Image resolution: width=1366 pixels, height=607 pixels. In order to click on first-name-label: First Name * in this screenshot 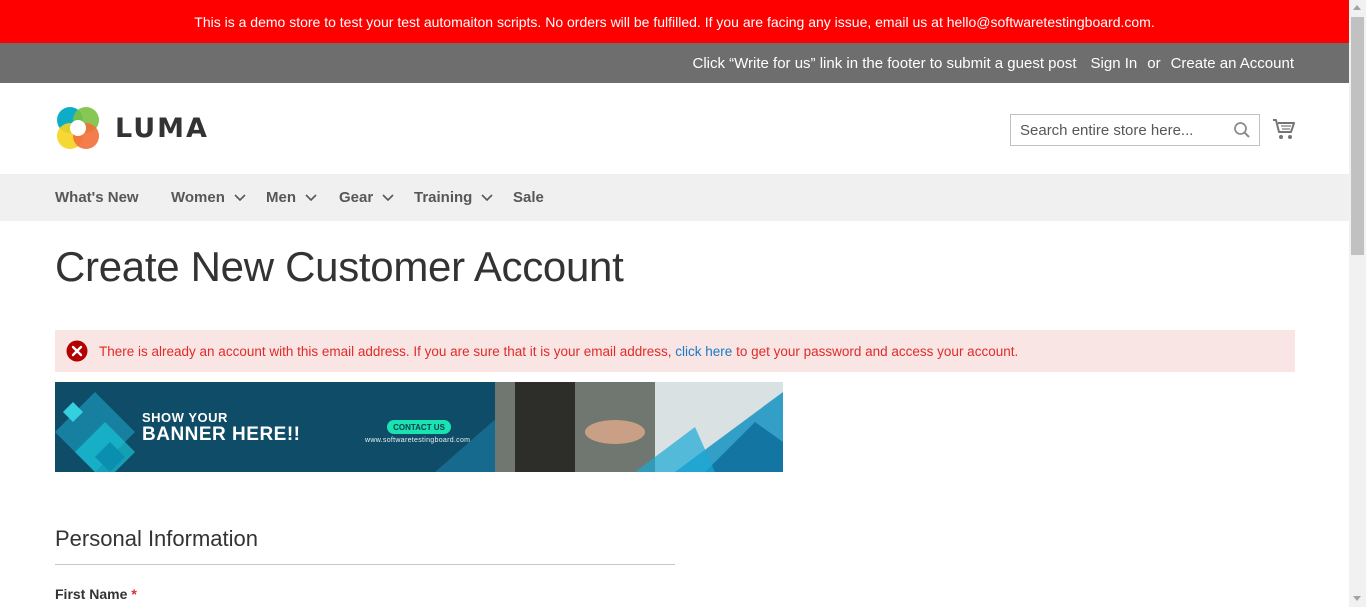, I will do `click(96, 594)`.